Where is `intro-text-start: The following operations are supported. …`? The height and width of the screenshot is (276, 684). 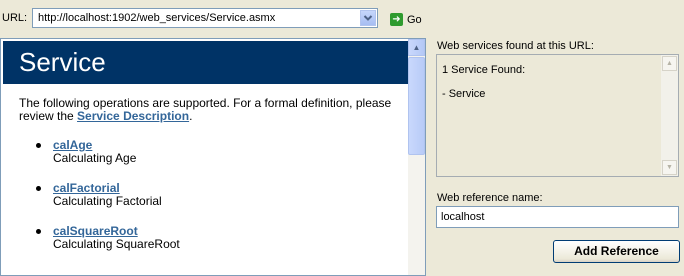
intro-text-start: The following operations are supported. … is located at coordinates (205, 109).